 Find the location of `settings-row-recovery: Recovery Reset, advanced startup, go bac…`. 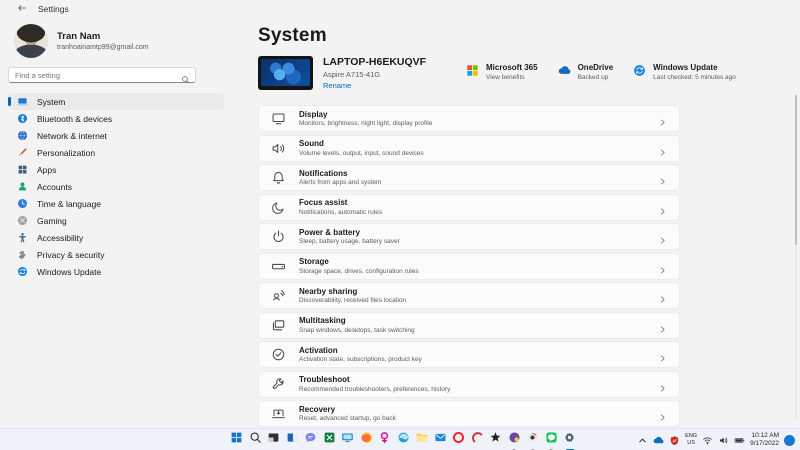

settings-row-recovery: Recovery Reset, advanced startup, go bac… is located at coordinates (469, 413).